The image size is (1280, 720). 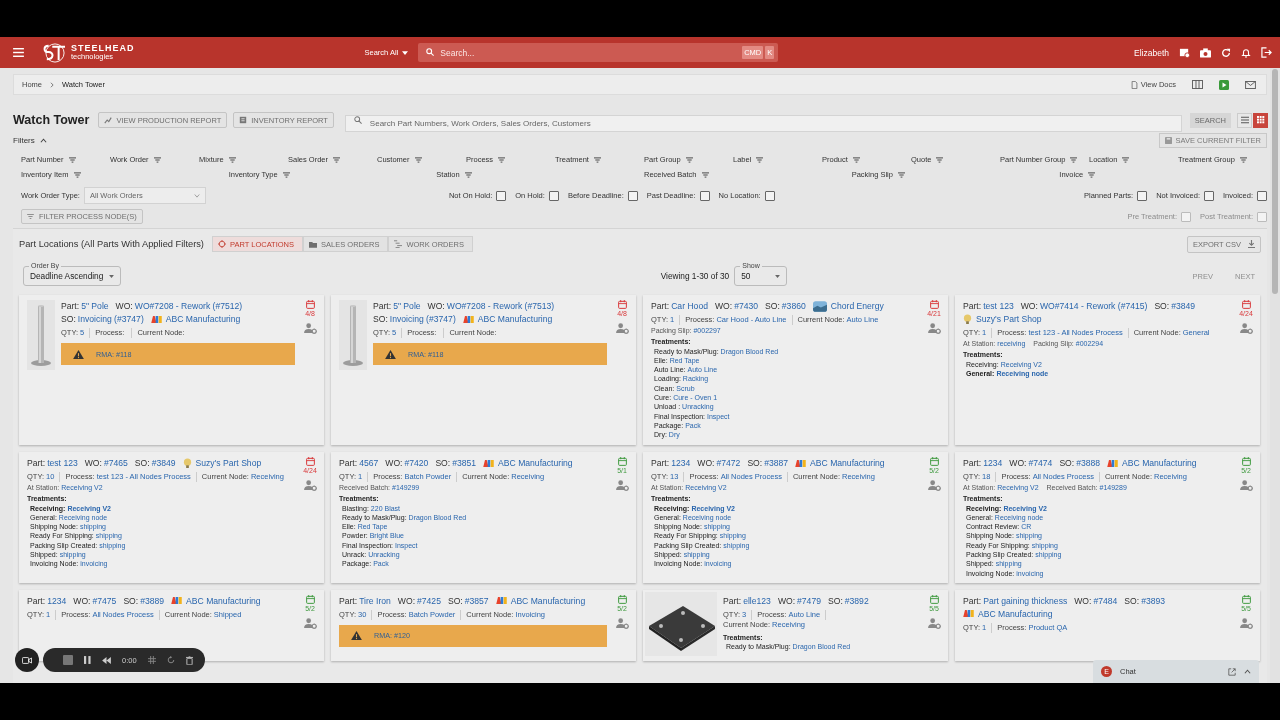 I want to click on chevron-up-icon, so click(x=1247, y=671).